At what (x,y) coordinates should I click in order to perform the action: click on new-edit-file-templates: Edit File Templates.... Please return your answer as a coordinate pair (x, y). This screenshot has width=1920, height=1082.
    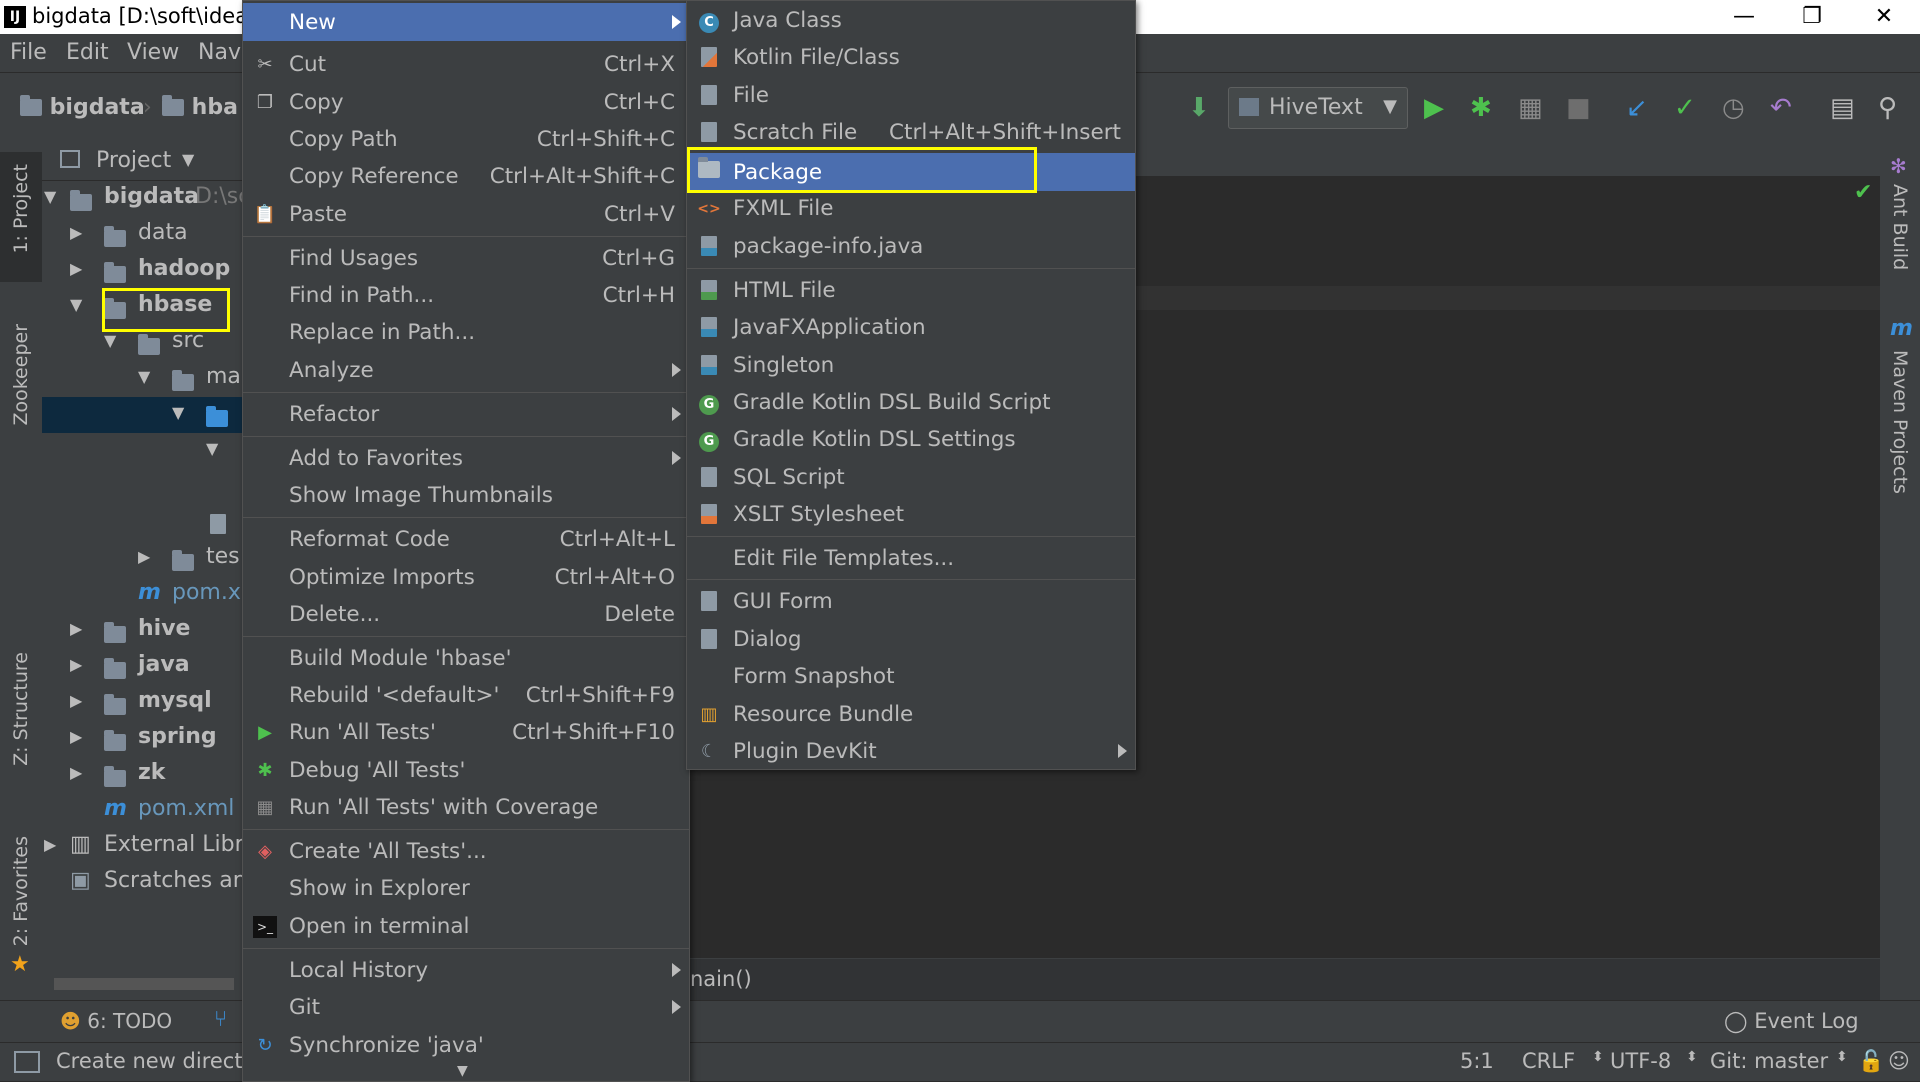
    Looking at the image, I should click on (911, 559).